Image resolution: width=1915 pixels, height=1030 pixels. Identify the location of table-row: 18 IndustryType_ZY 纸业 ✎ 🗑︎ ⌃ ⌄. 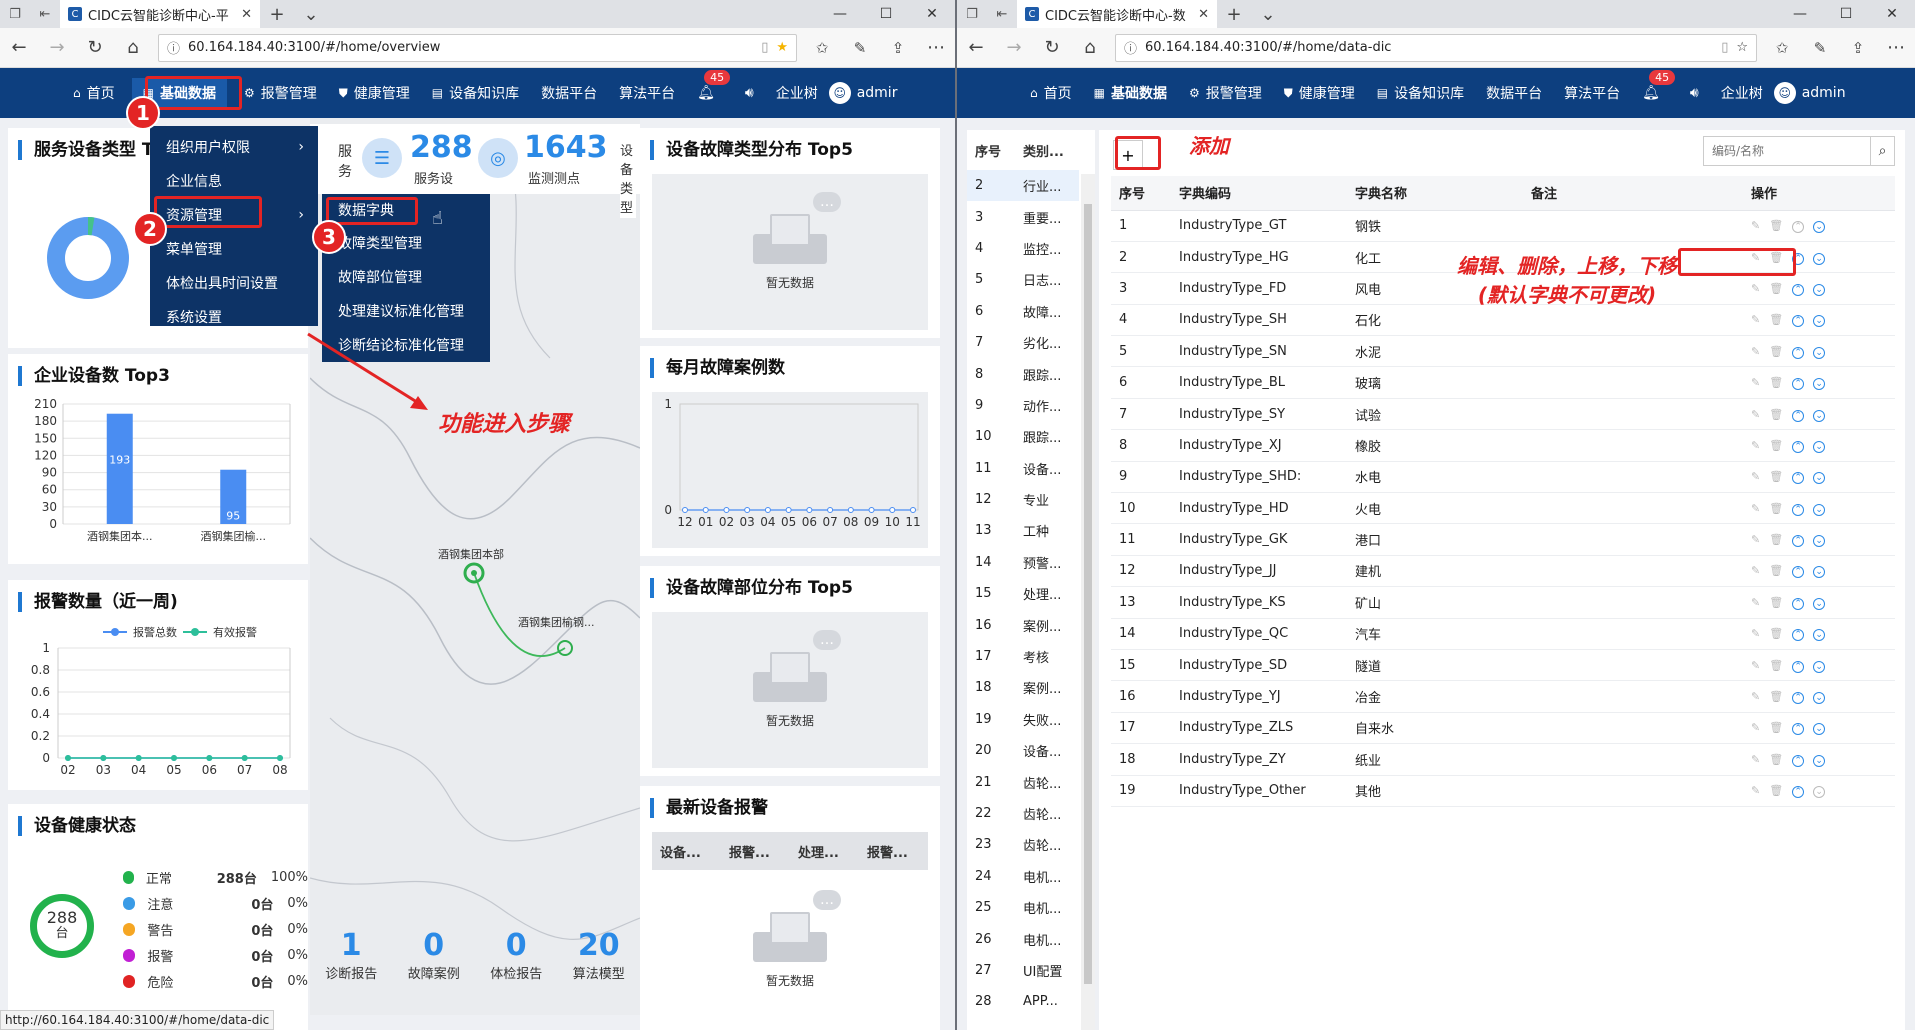
(1503, 759).